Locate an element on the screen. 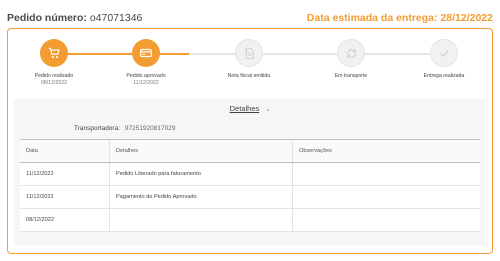  cart-icon is located at coordinates (54, 53).